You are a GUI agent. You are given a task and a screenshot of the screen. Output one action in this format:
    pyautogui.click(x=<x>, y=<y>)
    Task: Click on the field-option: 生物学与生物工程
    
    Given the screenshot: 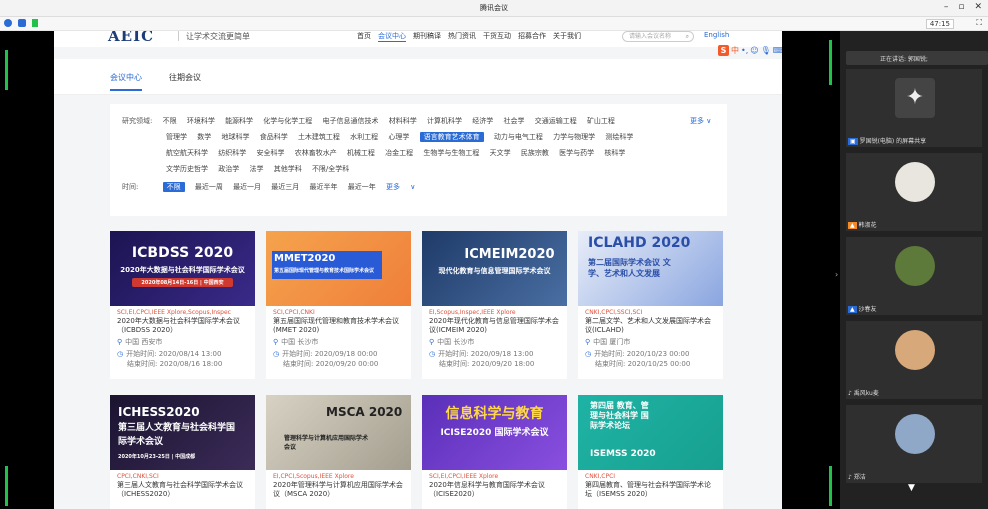 What is the action you would take?
    pyautogui.click(x=451, y=153)
    